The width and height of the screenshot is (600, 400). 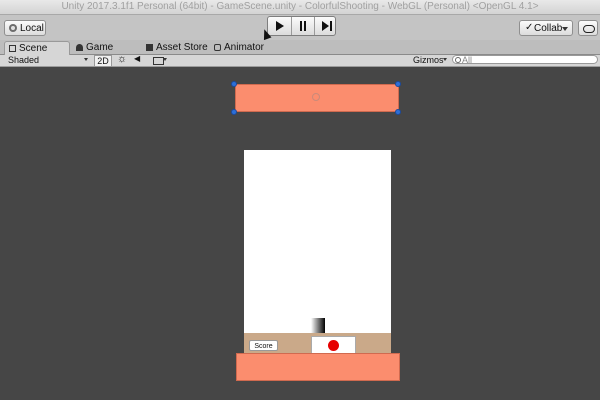 I want to click on tab-animator: Animator, so click(x=243, y=47).